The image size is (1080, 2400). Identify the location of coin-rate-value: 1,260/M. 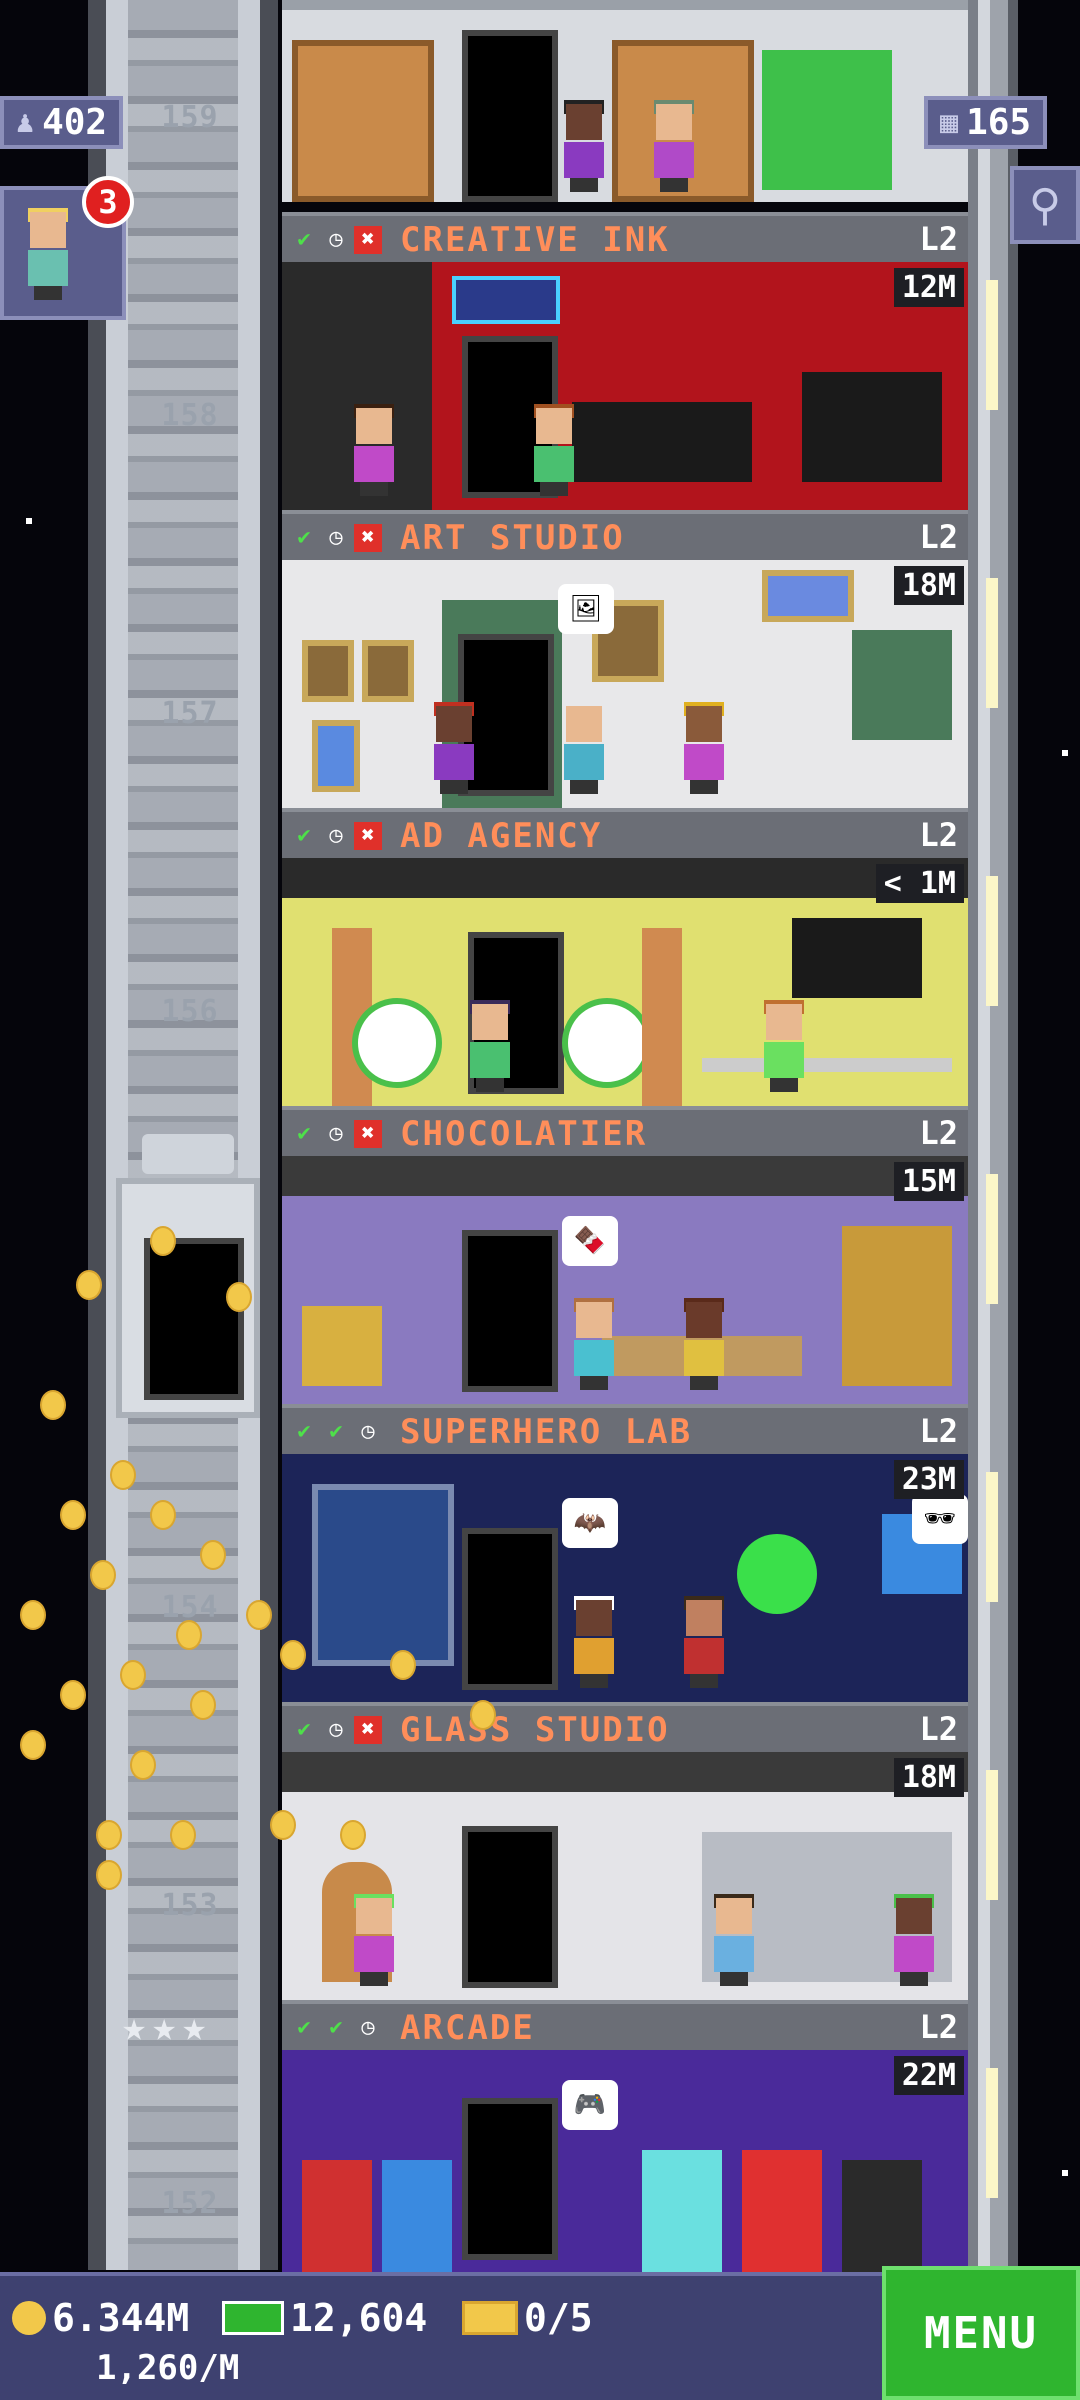
(168, 2368).